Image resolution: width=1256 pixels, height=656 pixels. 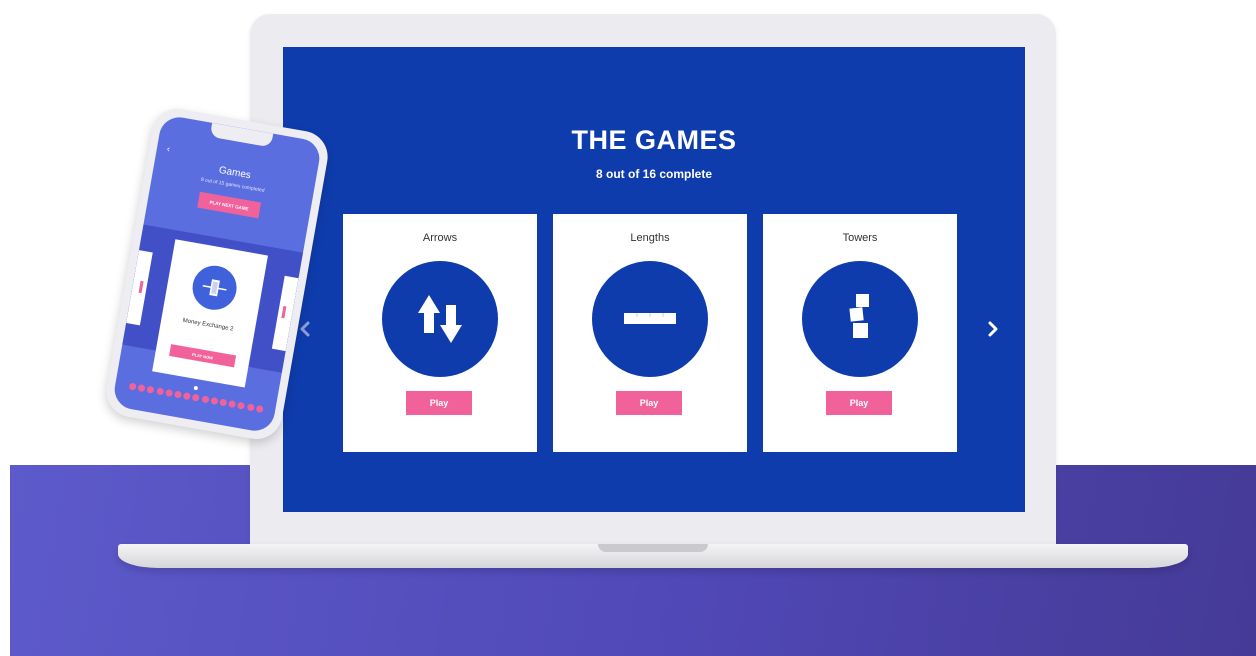 I want to click on money-exchange-icon, so click(x=214, y=288).